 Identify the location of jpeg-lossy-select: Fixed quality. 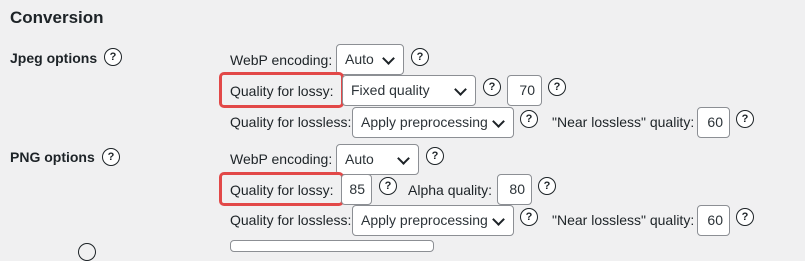
(409, 90).